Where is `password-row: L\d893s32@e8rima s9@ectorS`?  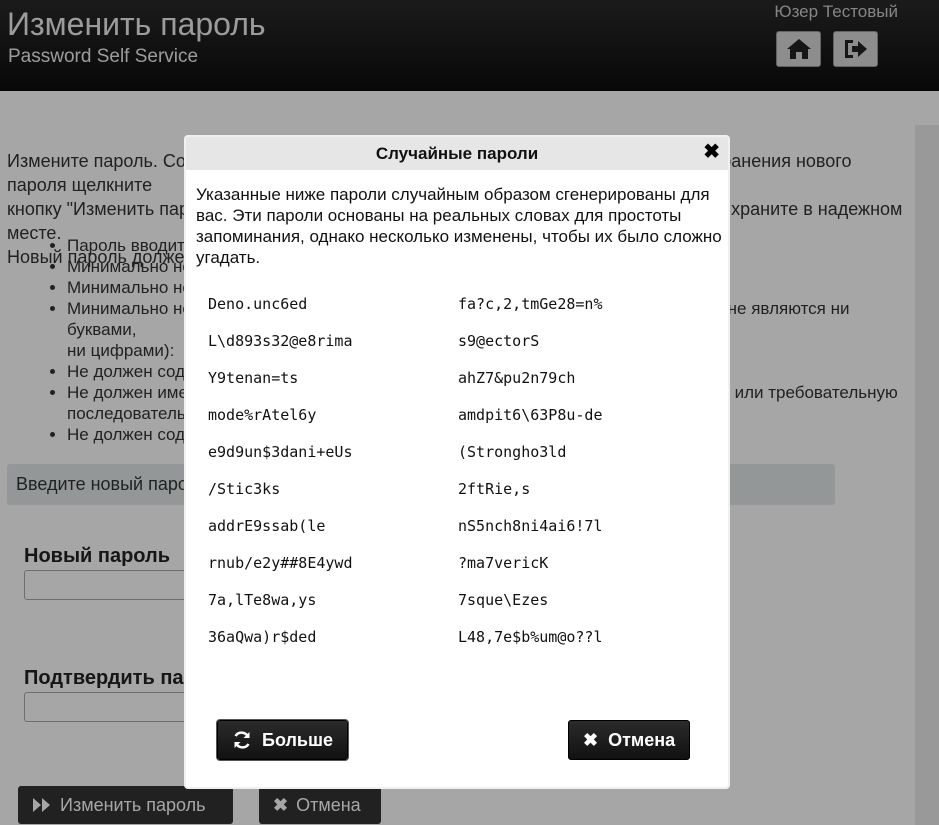 password-row: L\d893s32@e8rima s9@ectorS is located at coordinates (458, 350).